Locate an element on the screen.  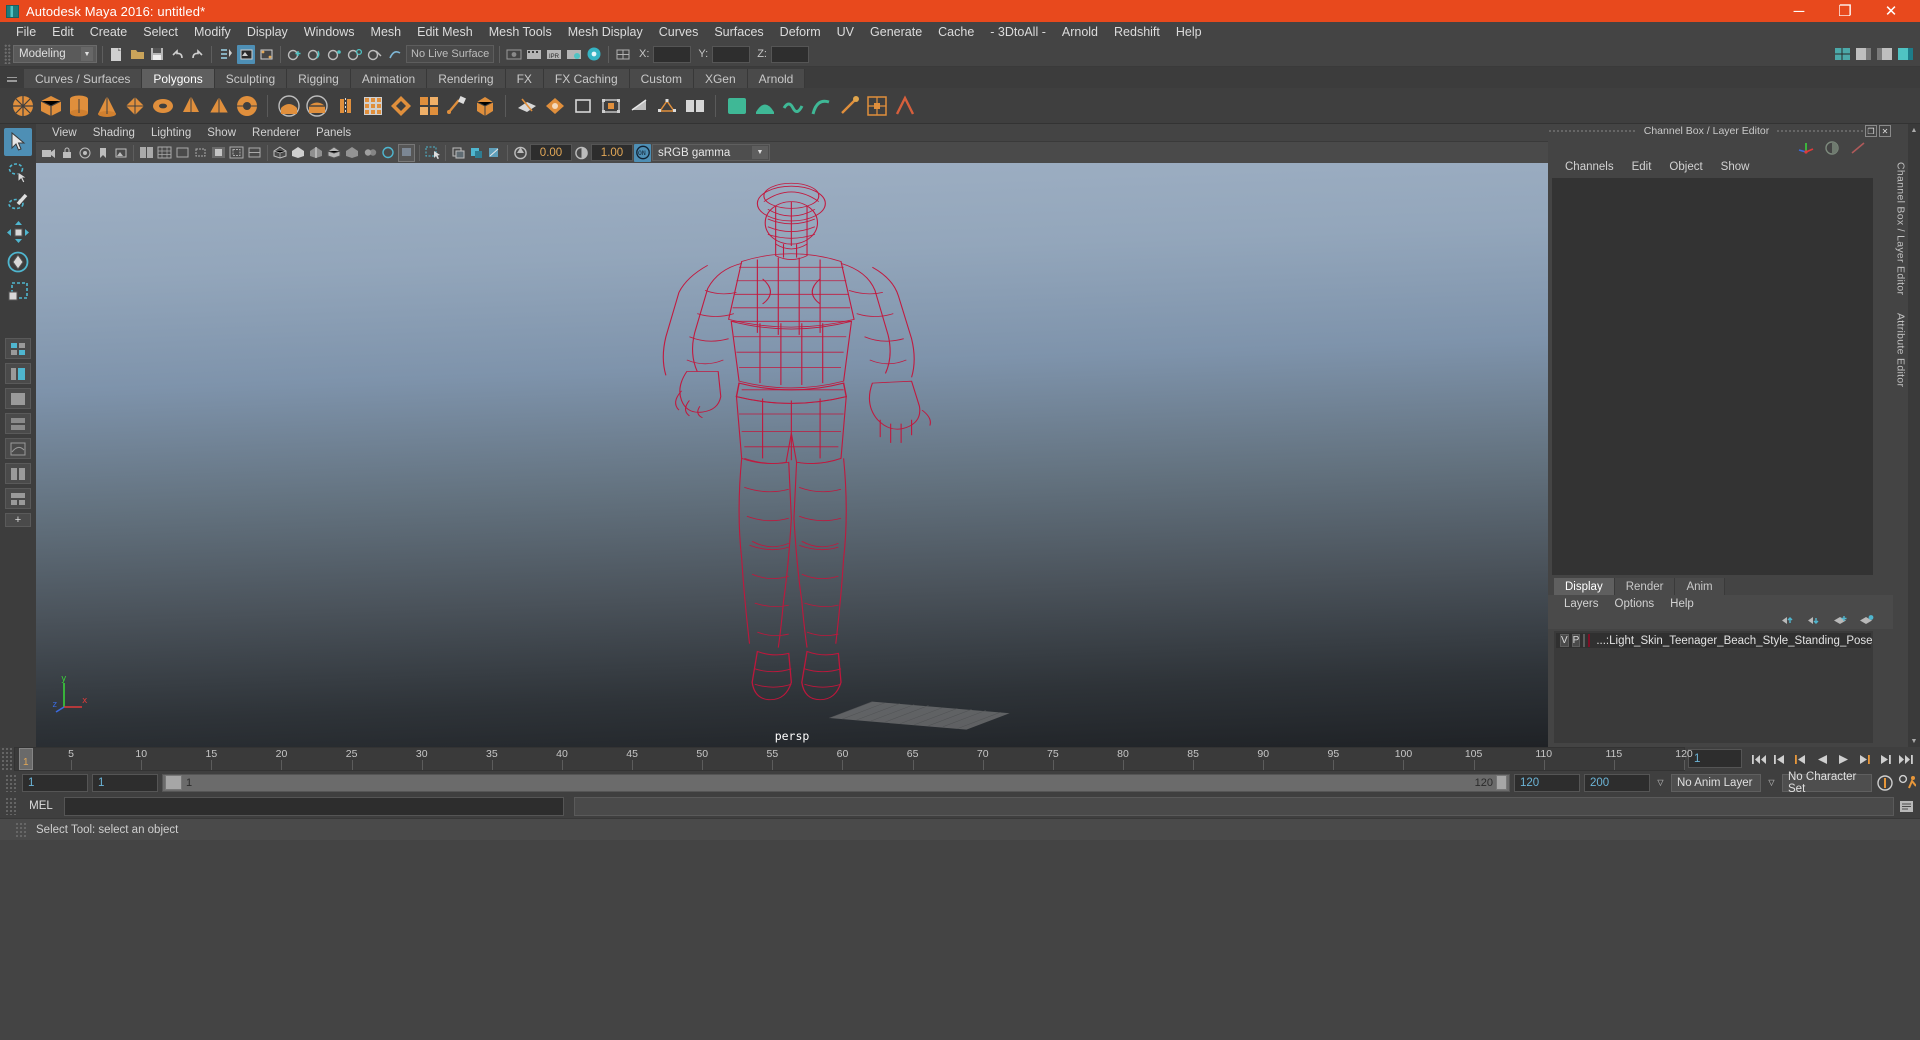
layer-editor-tab-display: Display is located at coordinates (1584, 586).